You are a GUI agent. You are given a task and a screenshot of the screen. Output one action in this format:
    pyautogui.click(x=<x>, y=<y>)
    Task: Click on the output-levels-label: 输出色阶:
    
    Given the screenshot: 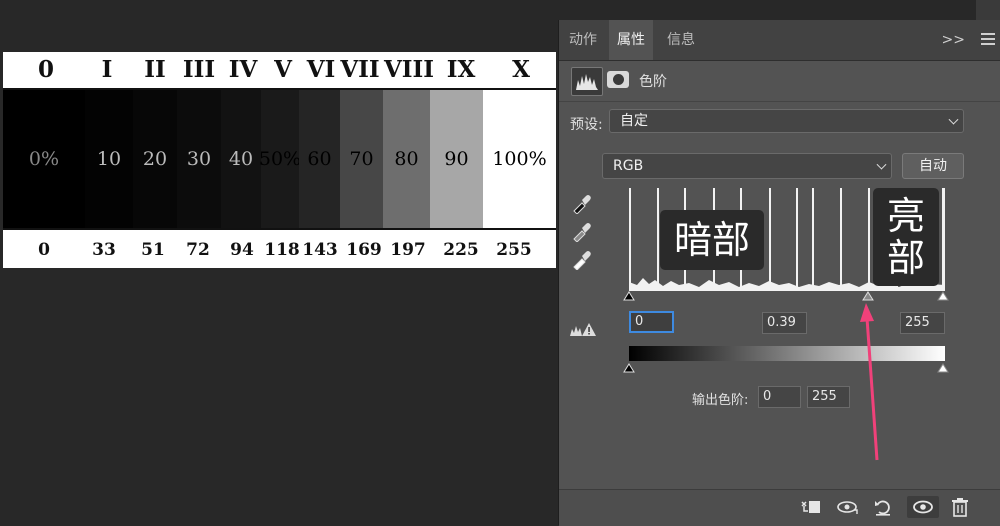 What is the action you would take?
    pyautogui.click(x=720, y=400)
    